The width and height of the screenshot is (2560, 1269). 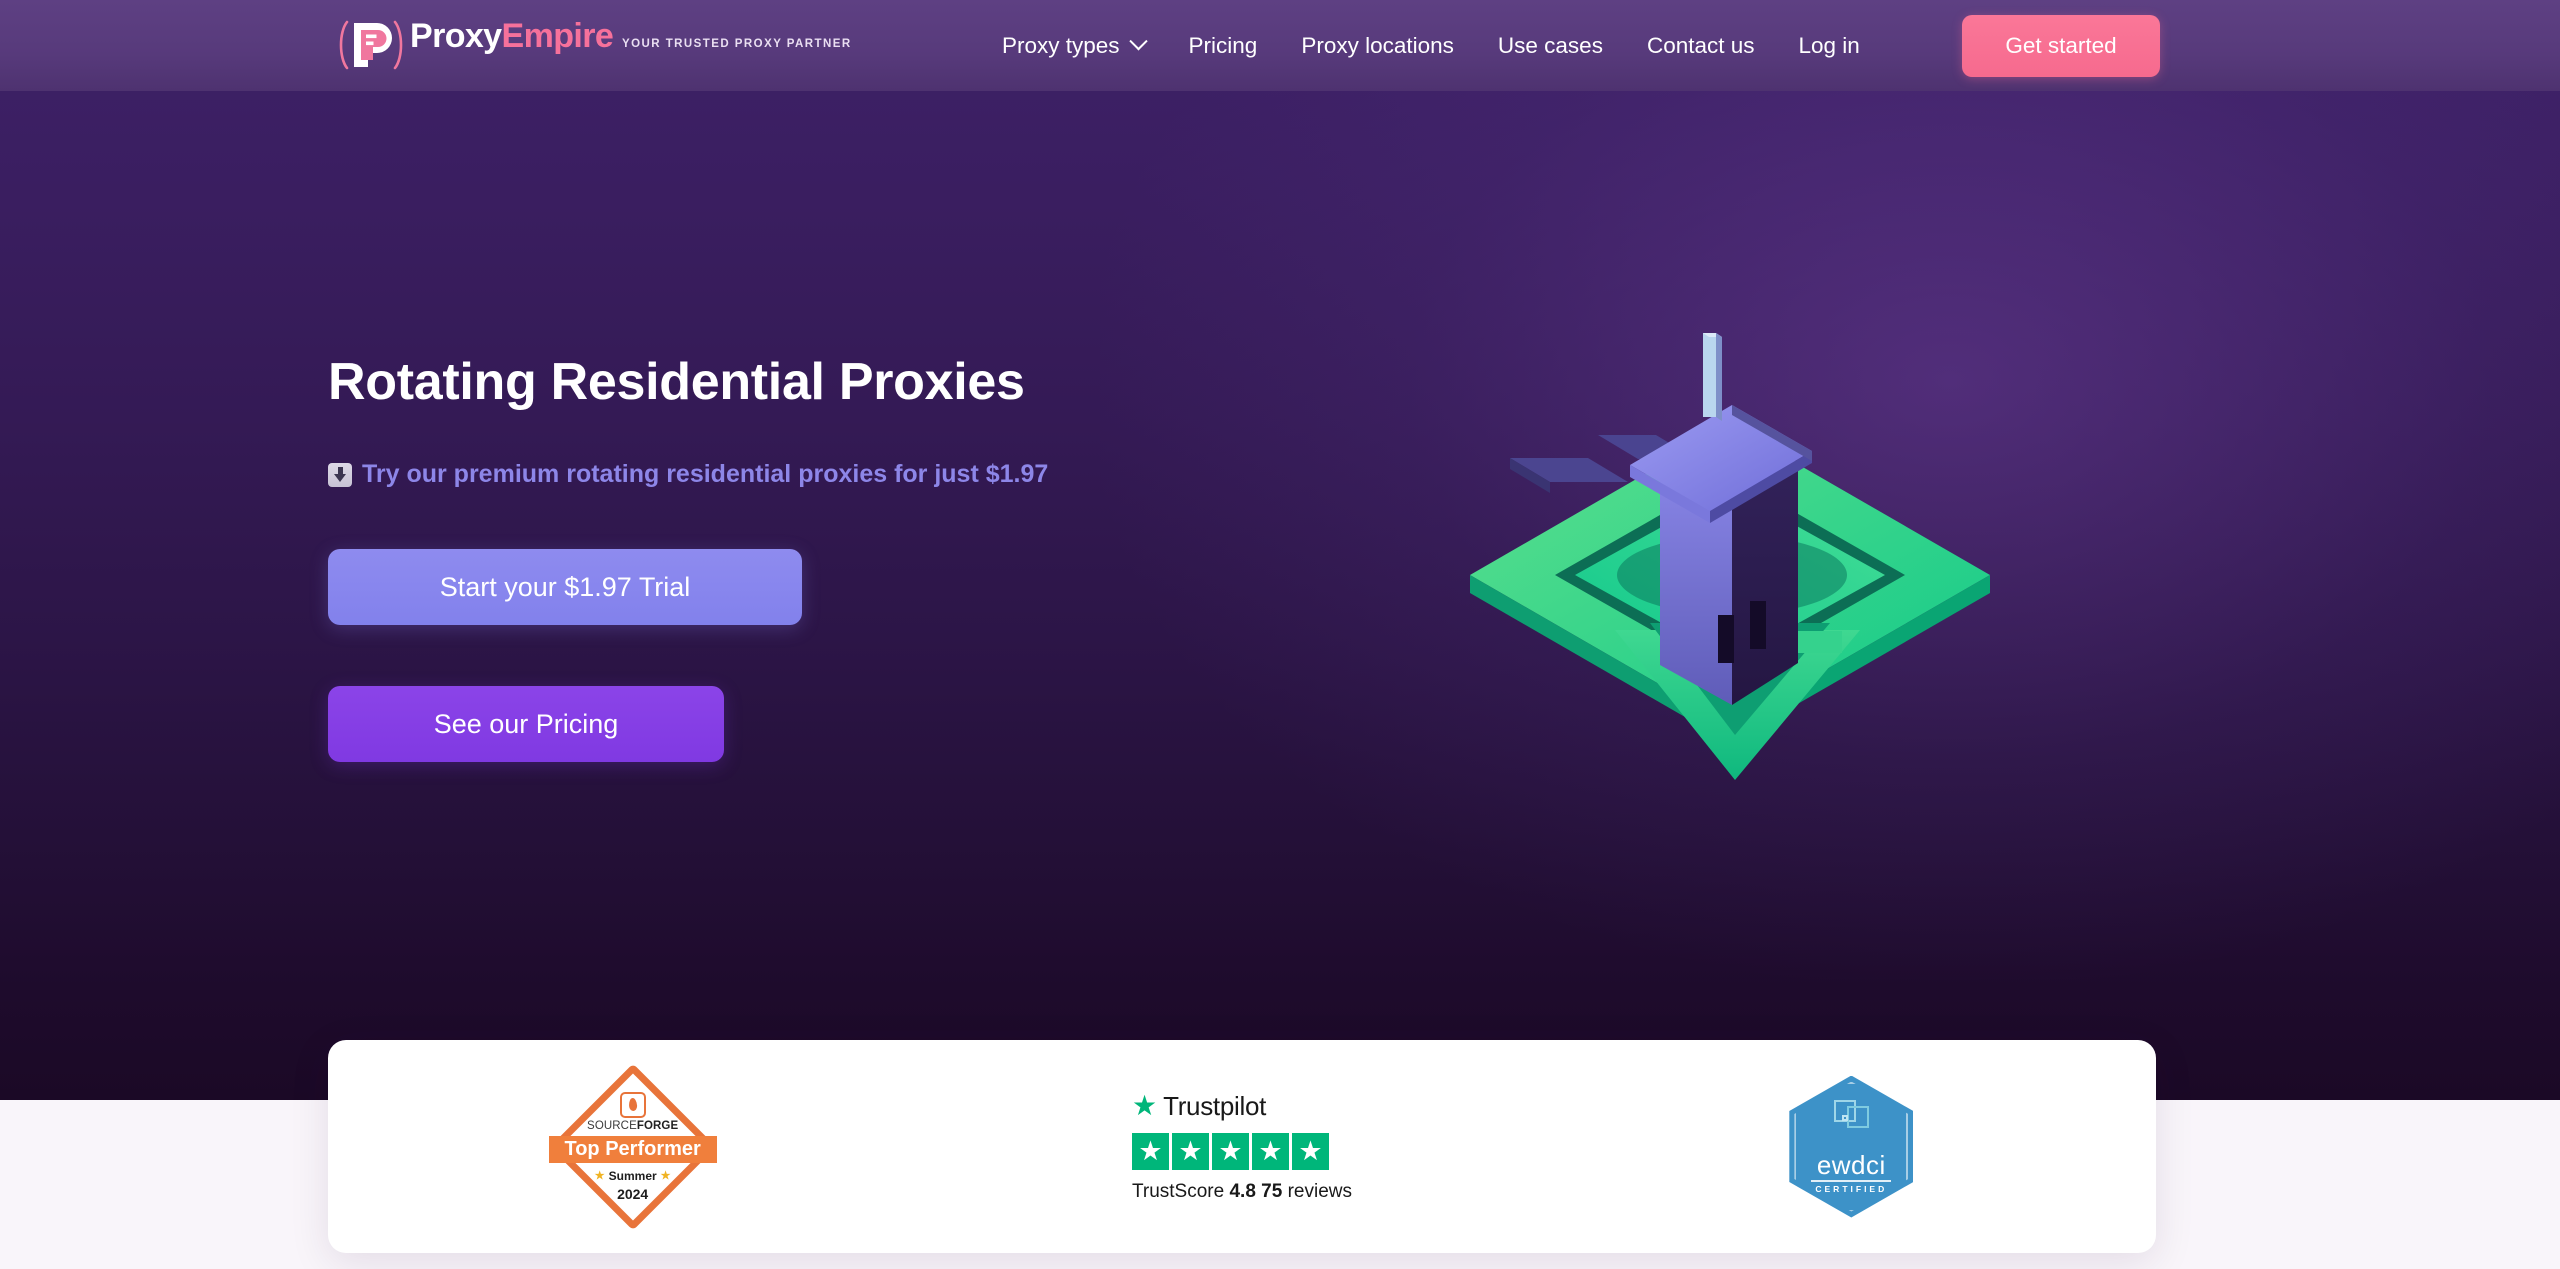 I want to click on ewdci-badge-slot: ewdci CERTIFIED, so click(x=1851, y=1146).